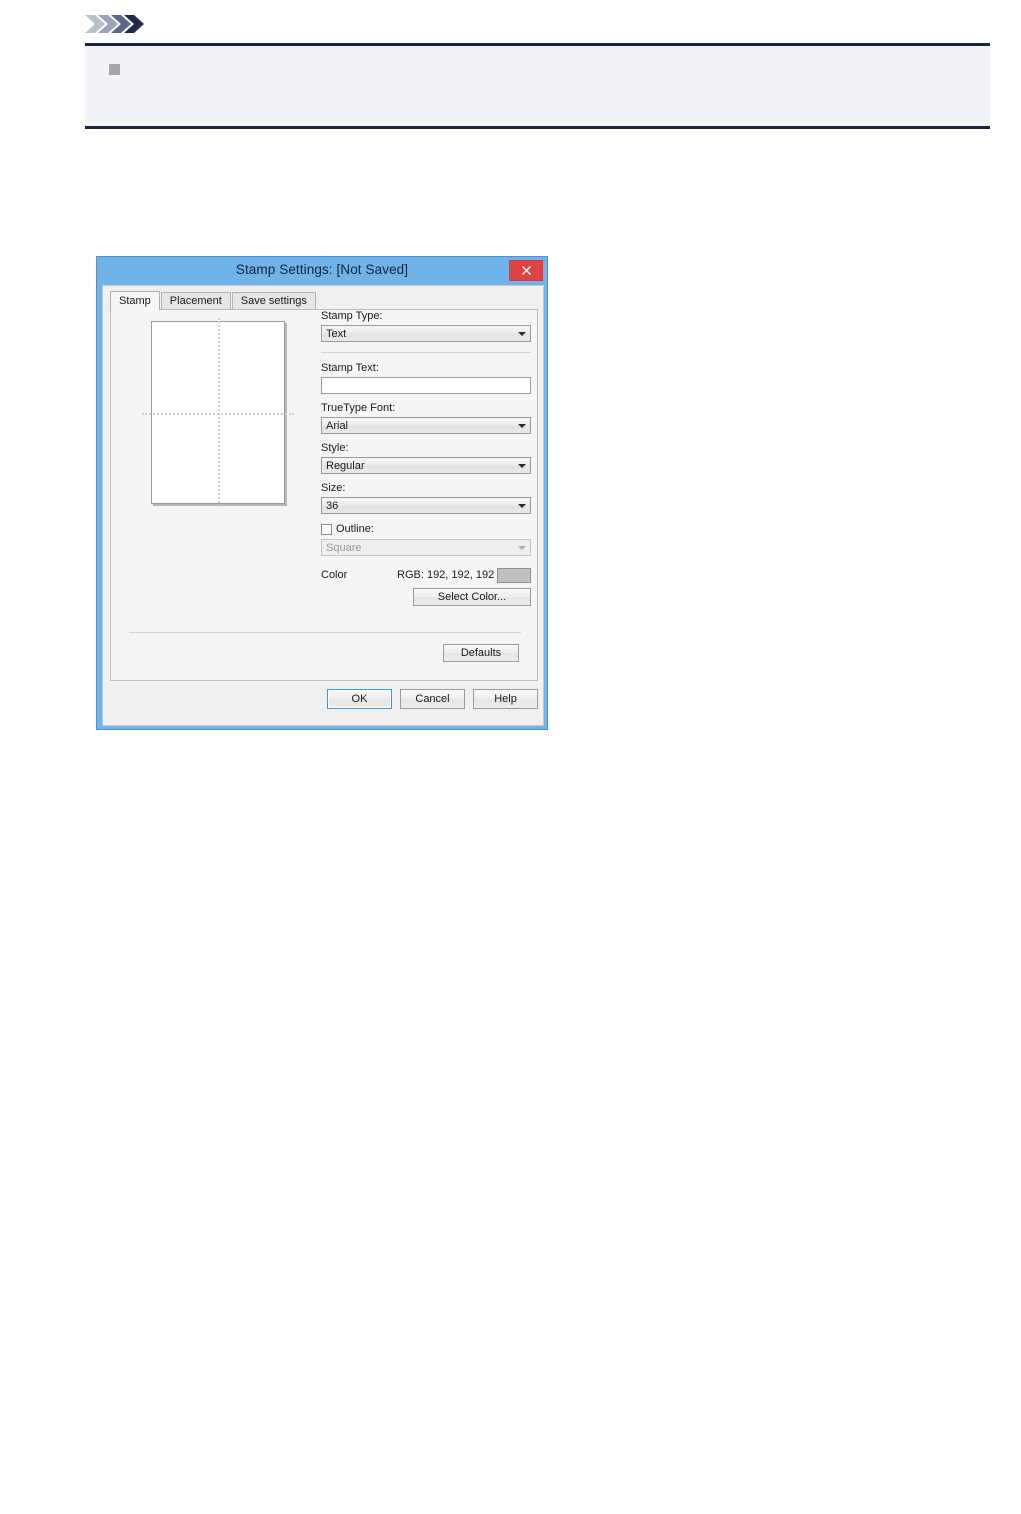  I want to click on preview-paper, so click(218, 412).